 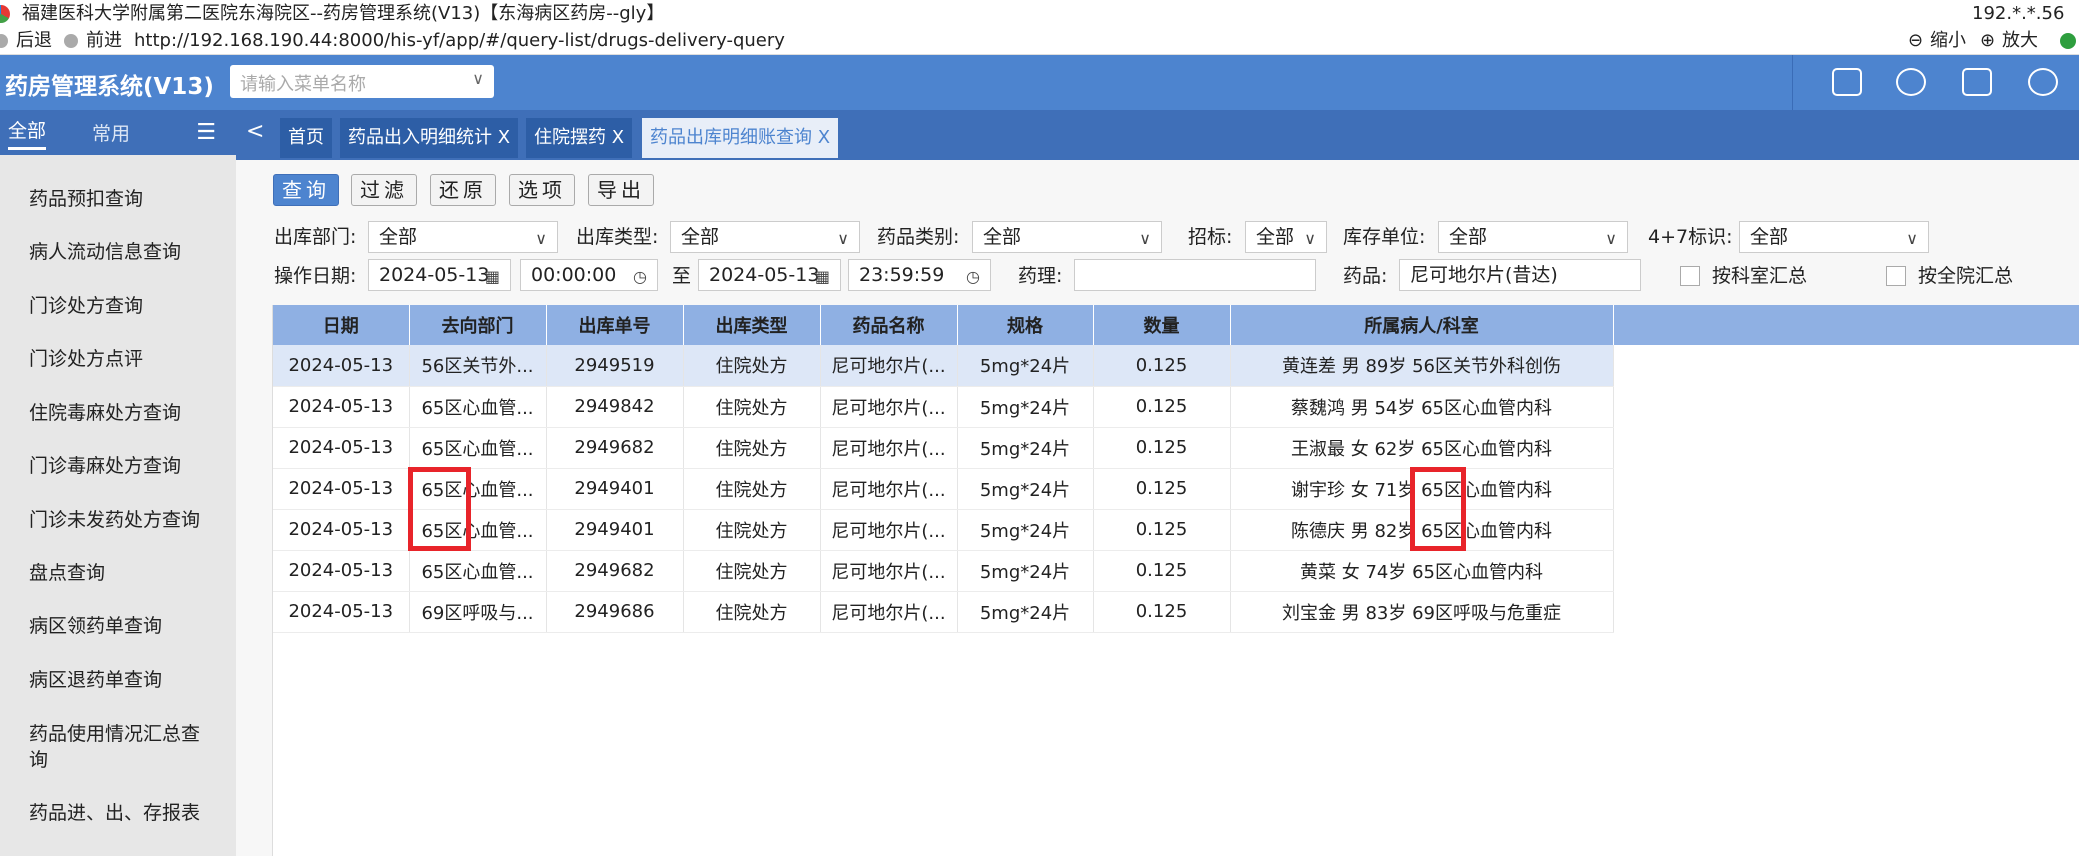 I want to click on date-from-input: 2024-05-13 ▦, so click(x=439, y=275).